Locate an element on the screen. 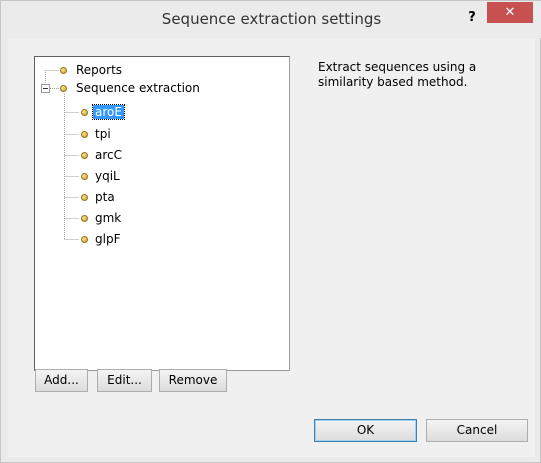  tree-item-tpi: tpi is located at coordinates (103, 134).